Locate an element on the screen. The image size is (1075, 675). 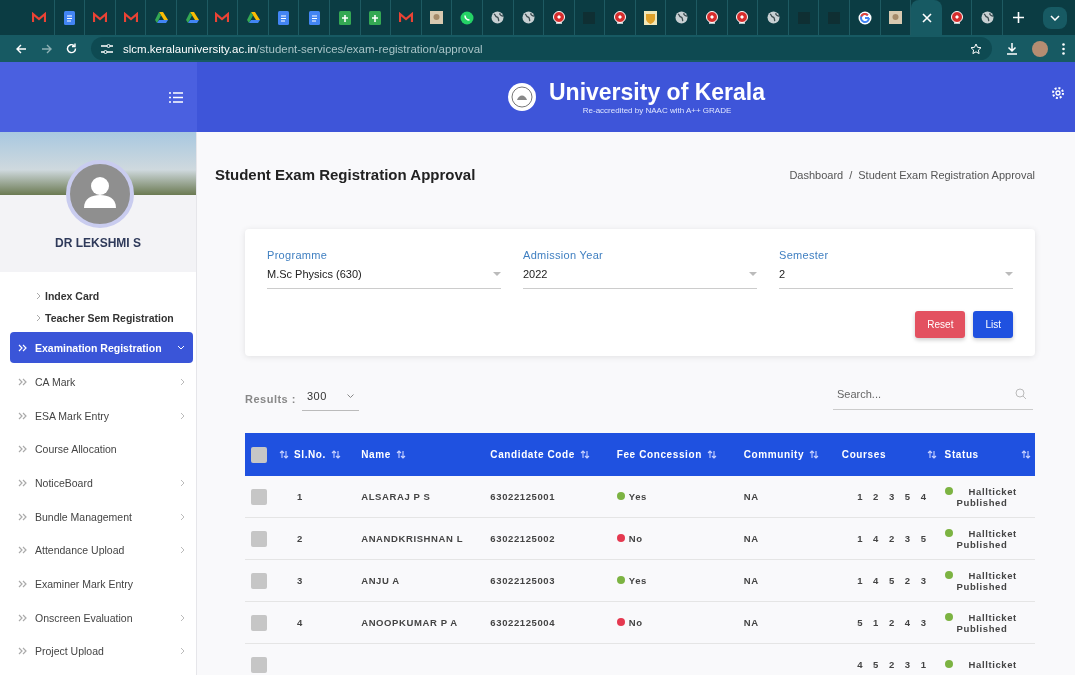
plus-icon is located at coordinates (1018, 17).